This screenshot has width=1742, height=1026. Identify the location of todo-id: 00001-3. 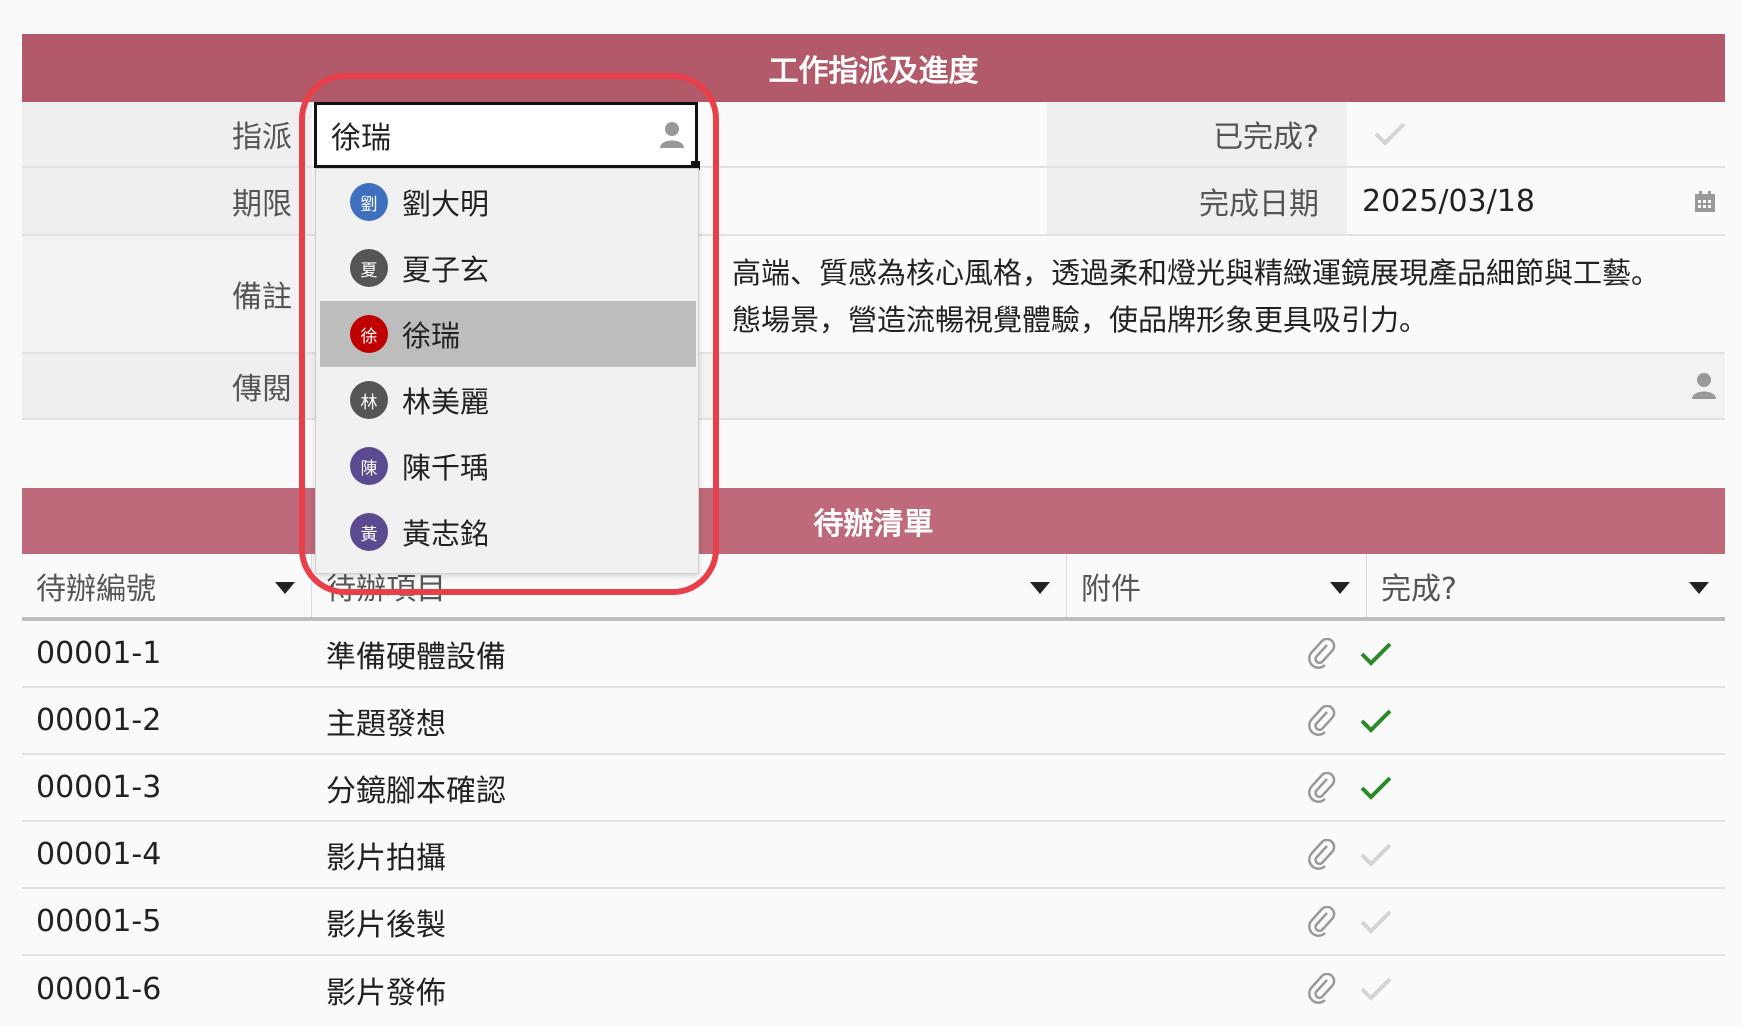
(99, 787).